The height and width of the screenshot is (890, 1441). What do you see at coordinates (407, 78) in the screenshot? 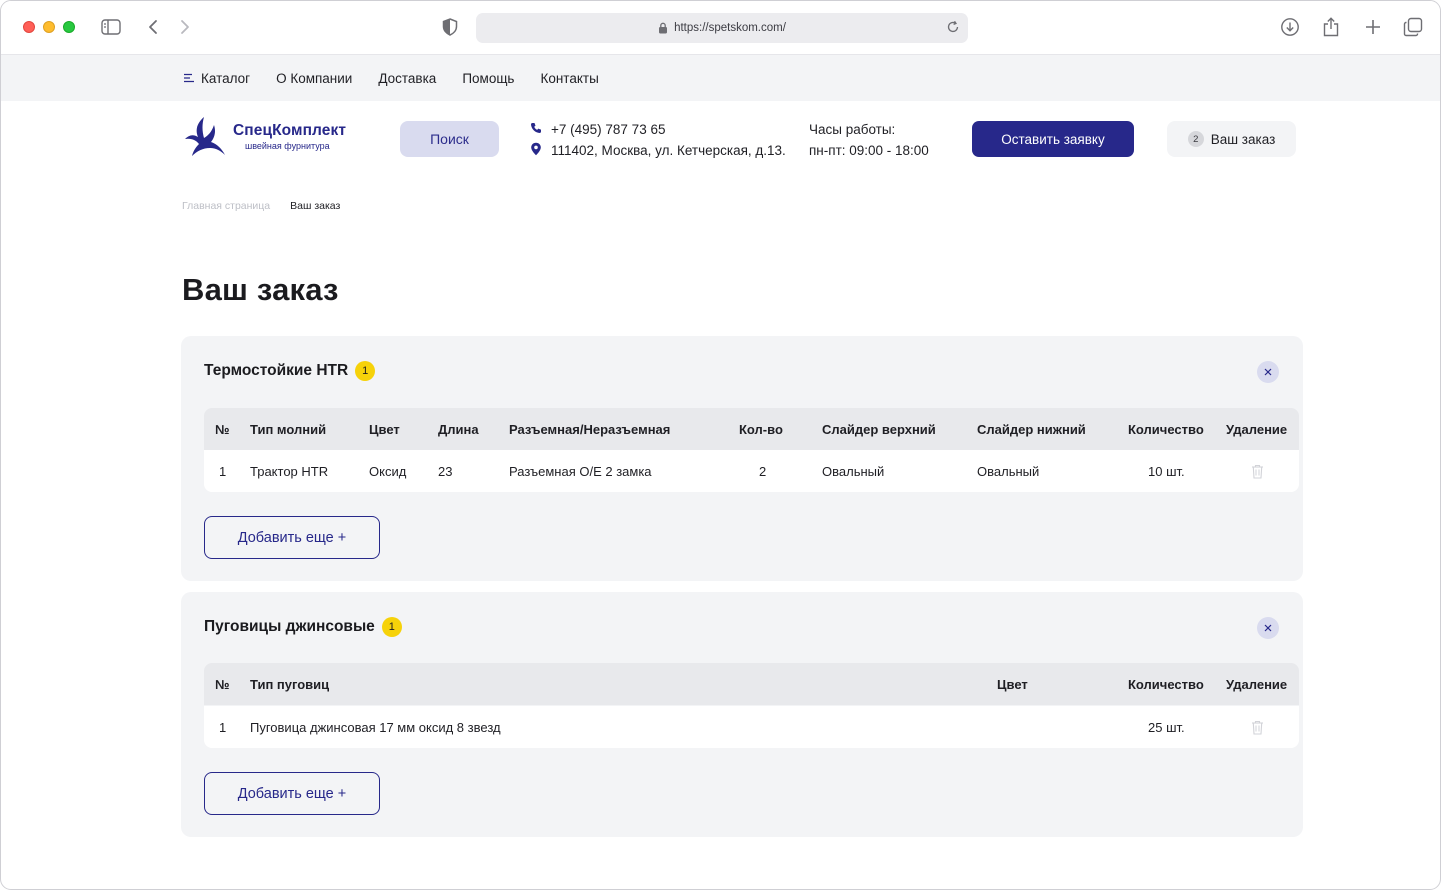
I see `nav-item-delivery: Доставка` at bounding box center [407, 78].